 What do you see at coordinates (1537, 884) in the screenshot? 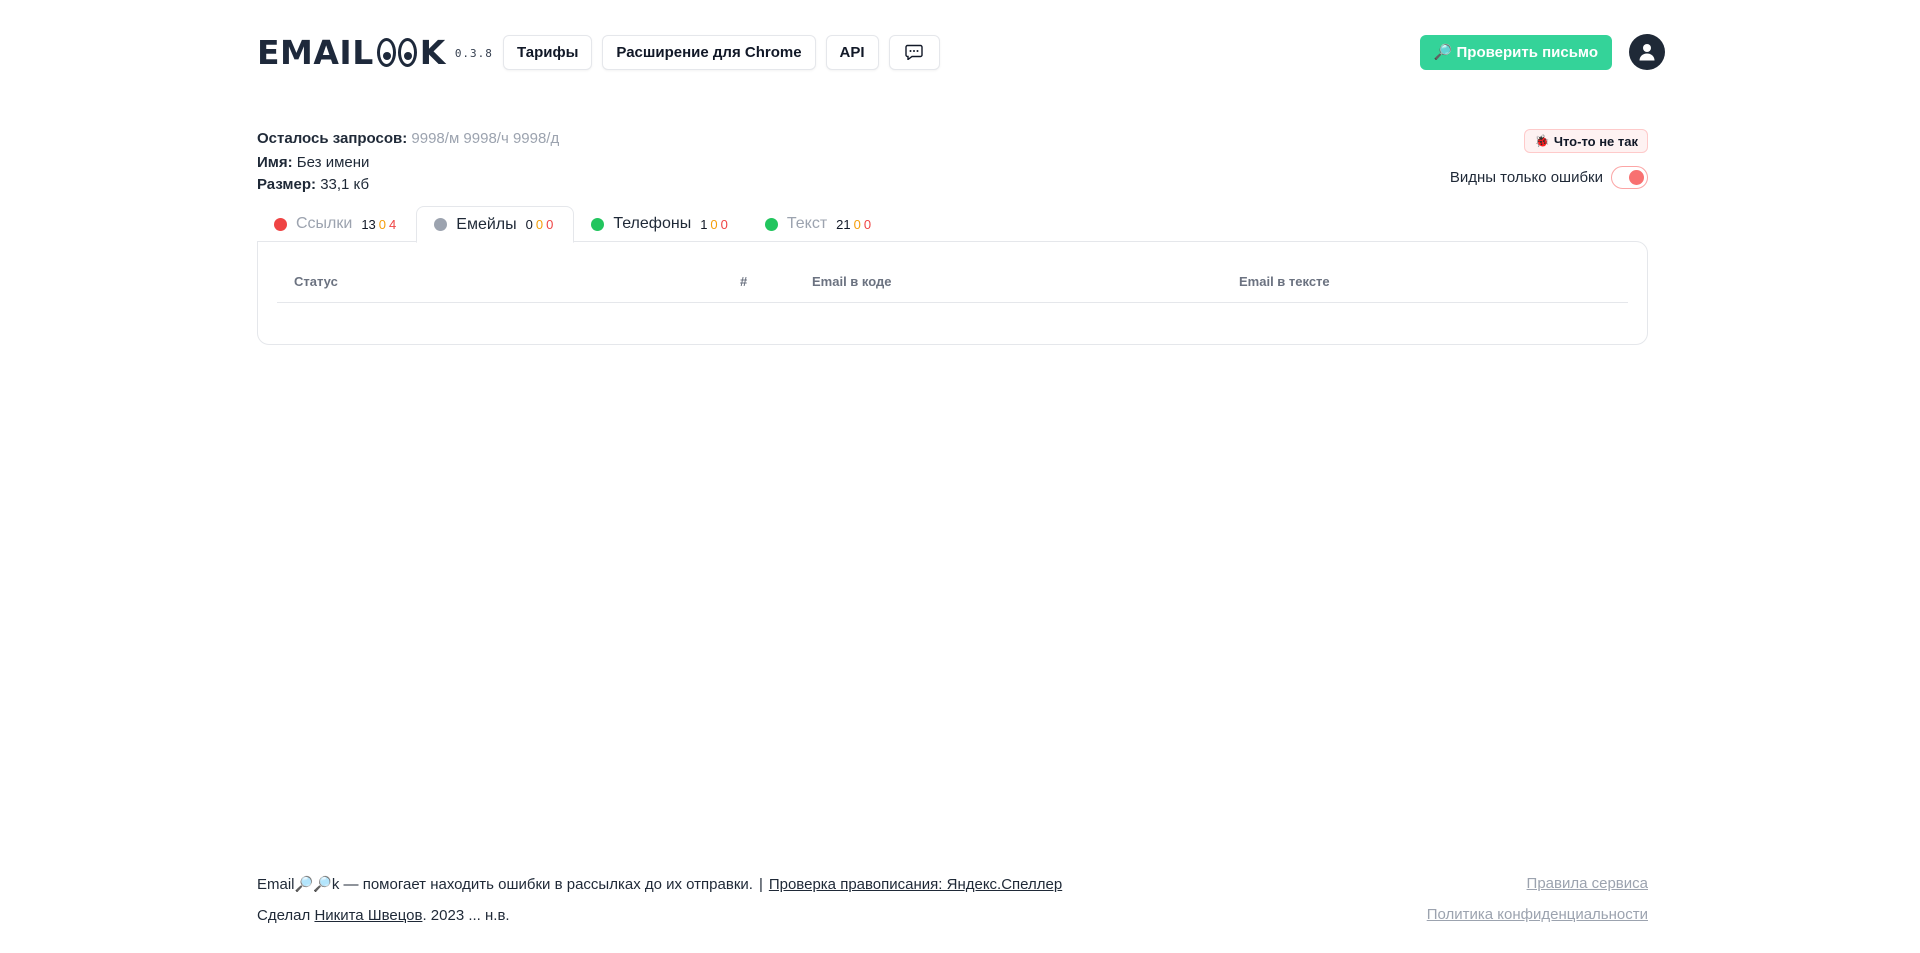
I see `service-rules-link: Правила сервиса` at bounding box center [1537, 884].